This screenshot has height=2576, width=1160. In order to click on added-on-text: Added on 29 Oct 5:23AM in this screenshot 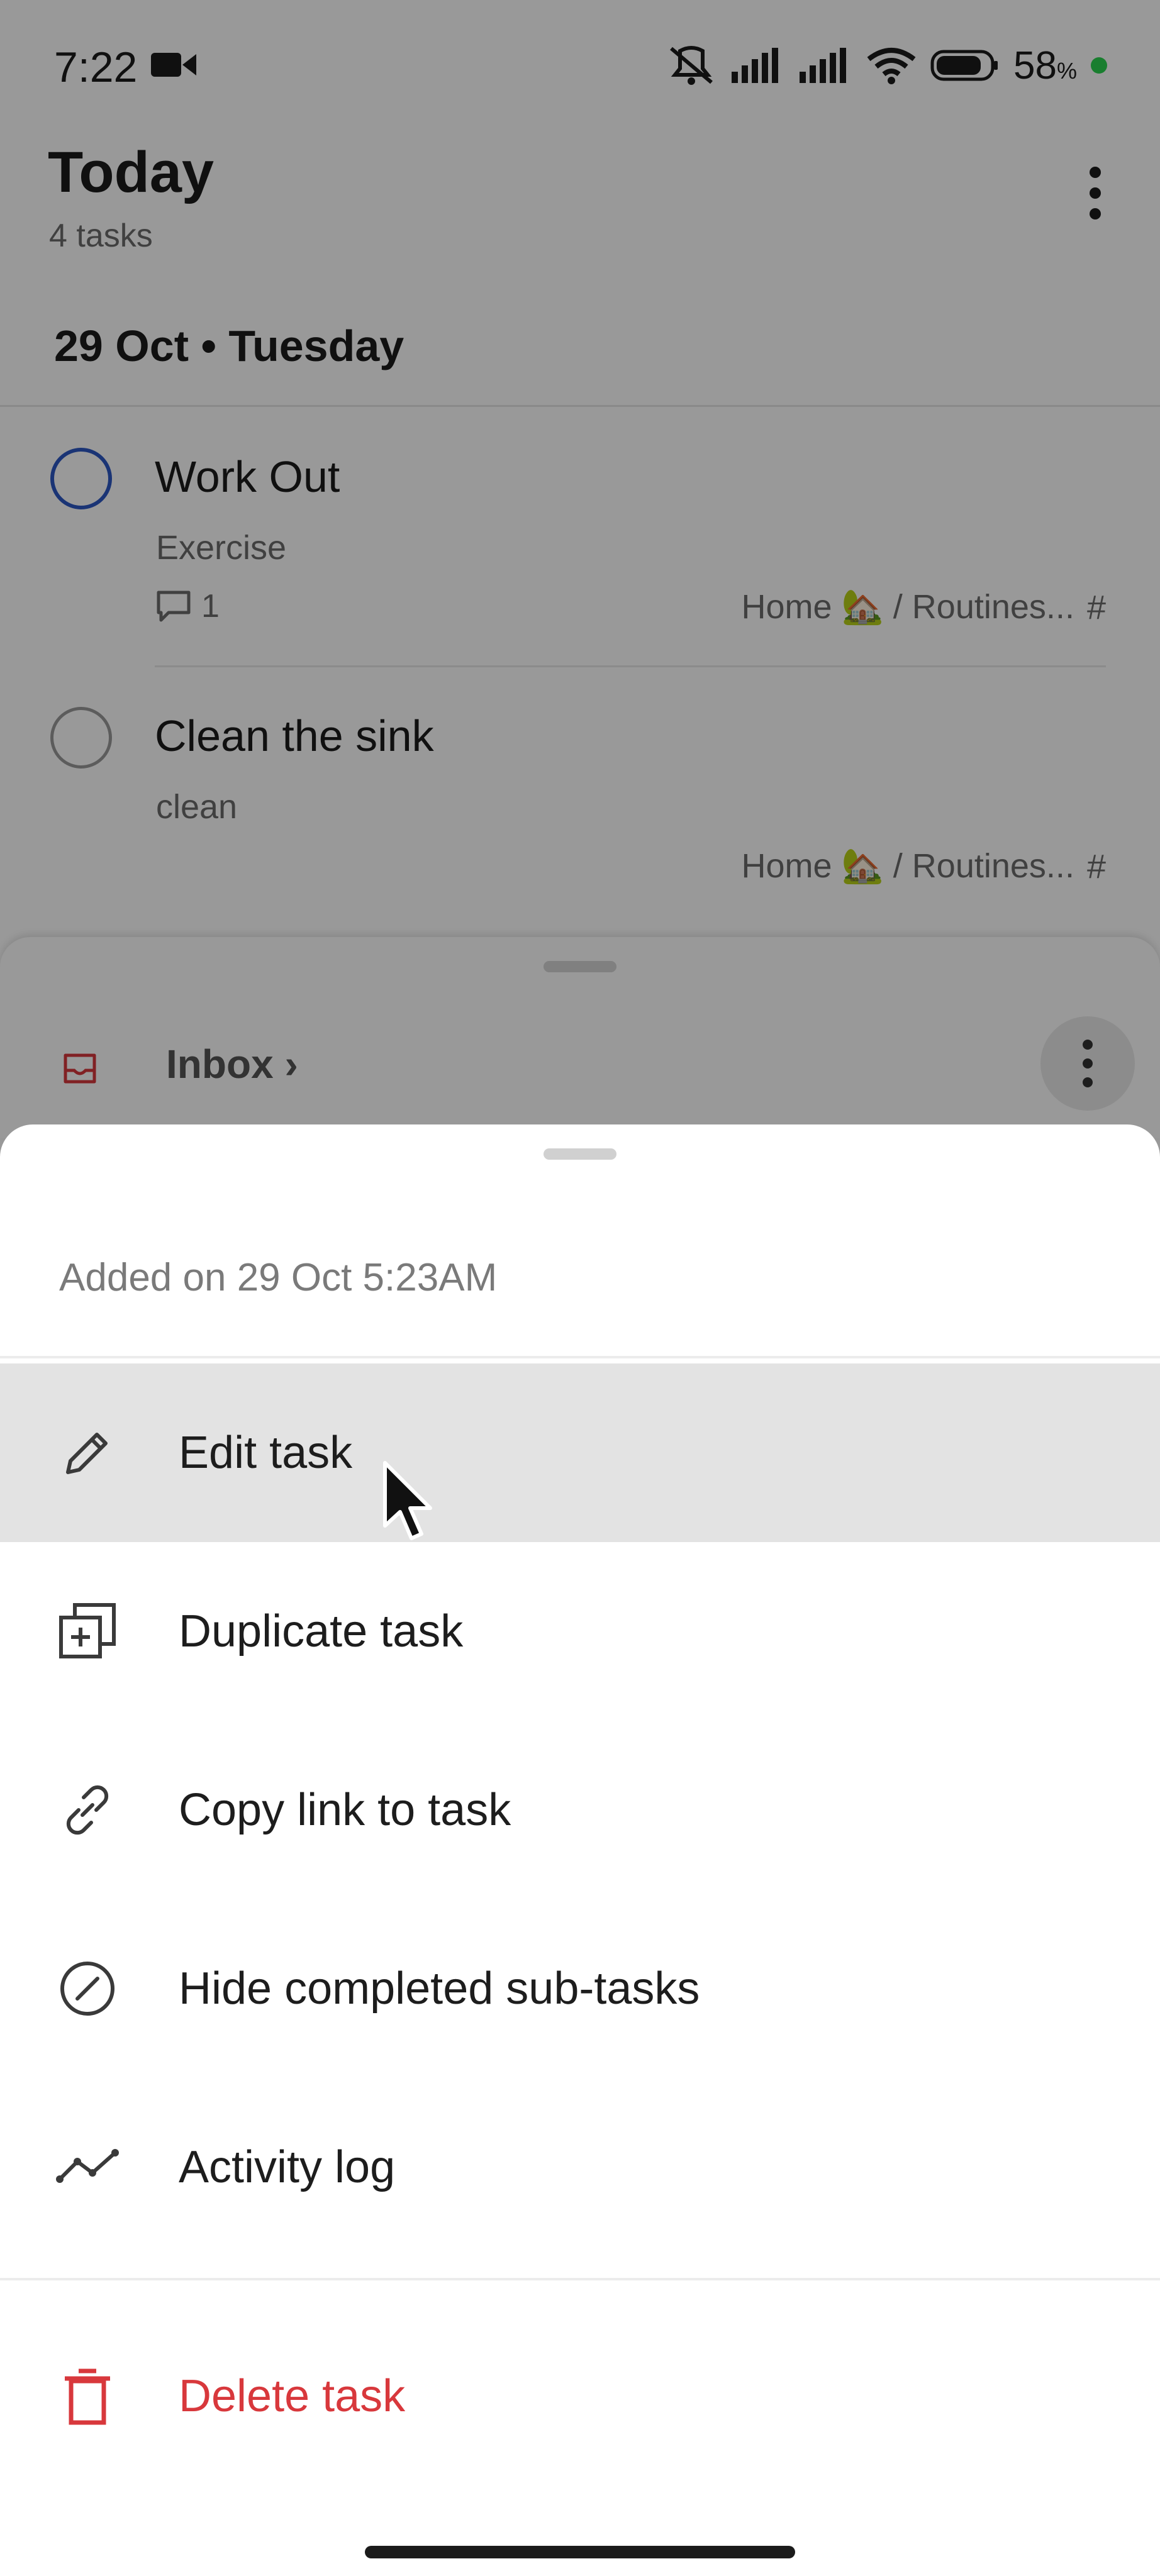, I will do `click(278, 1277)`.